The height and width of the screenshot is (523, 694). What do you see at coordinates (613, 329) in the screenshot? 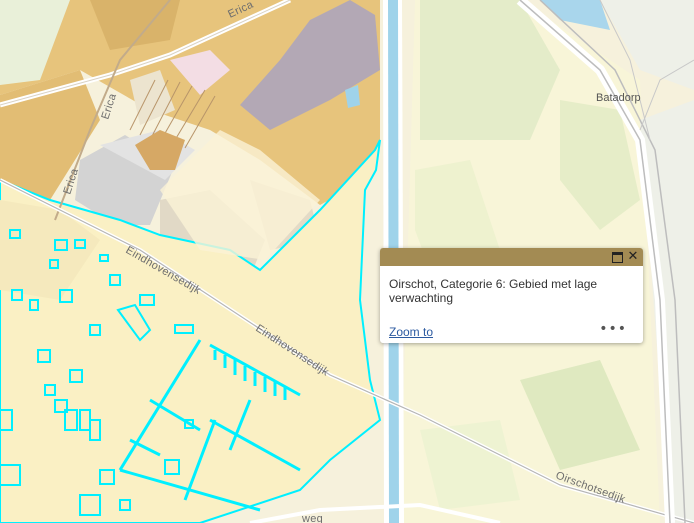
I see `more-options-button: •••` at bounding box center [613, 329].